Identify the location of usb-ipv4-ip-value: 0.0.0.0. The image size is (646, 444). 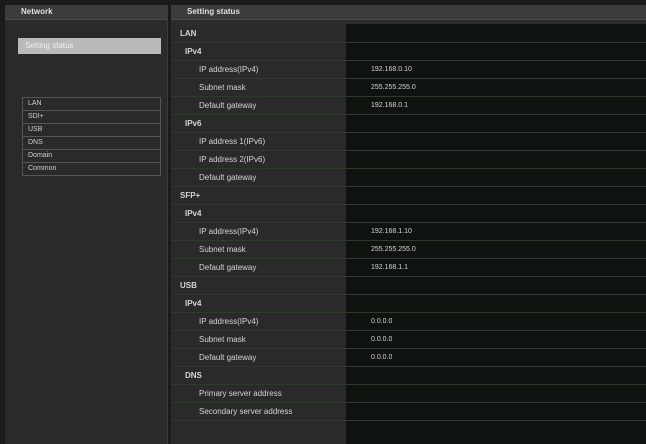
(382, 321).